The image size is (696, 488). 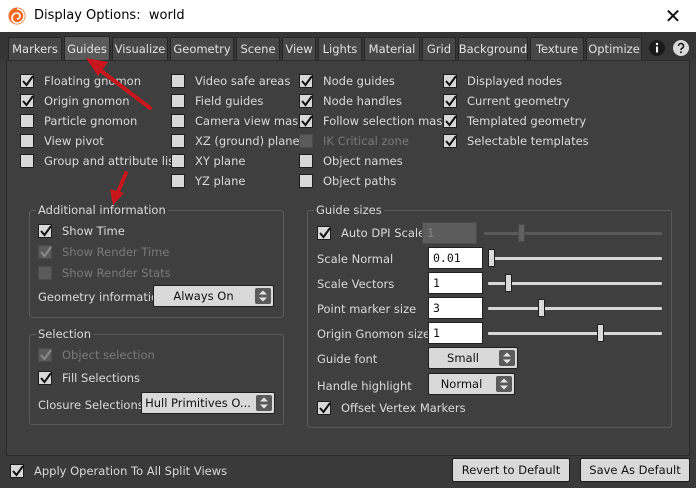 I want to click on scale-vectors-slider-handle, so click(x=508, y=283).